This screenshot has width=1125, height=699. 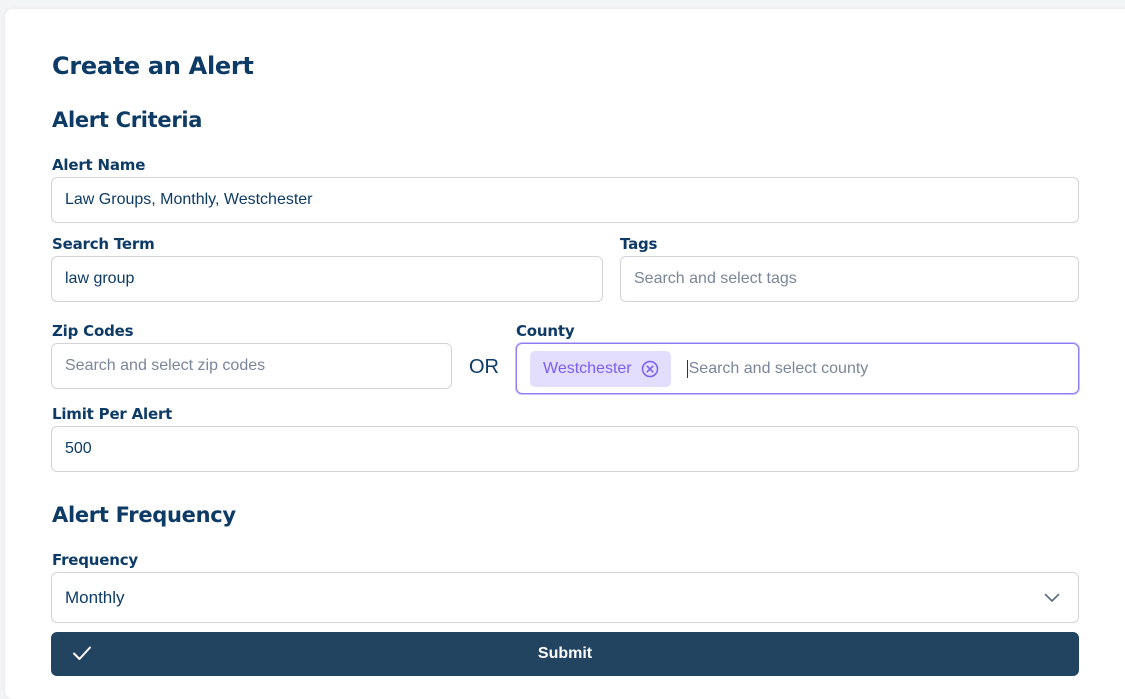 What do you see at coordinates (82, 655) in the screenshot?
I see `check-icon` at bounding box center [82, 655].